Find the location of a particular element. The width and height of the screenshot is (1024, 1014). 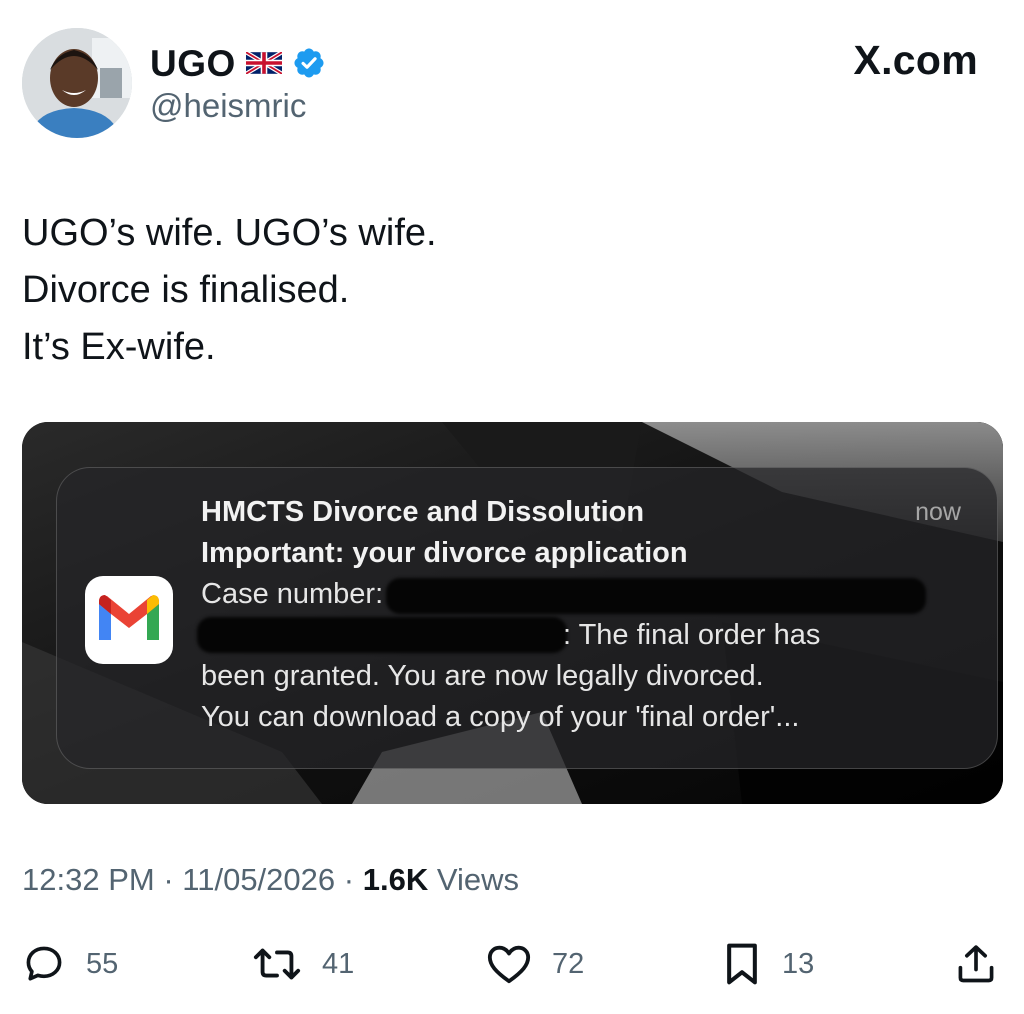

avatar-photo is located at coordinates (77, 83).